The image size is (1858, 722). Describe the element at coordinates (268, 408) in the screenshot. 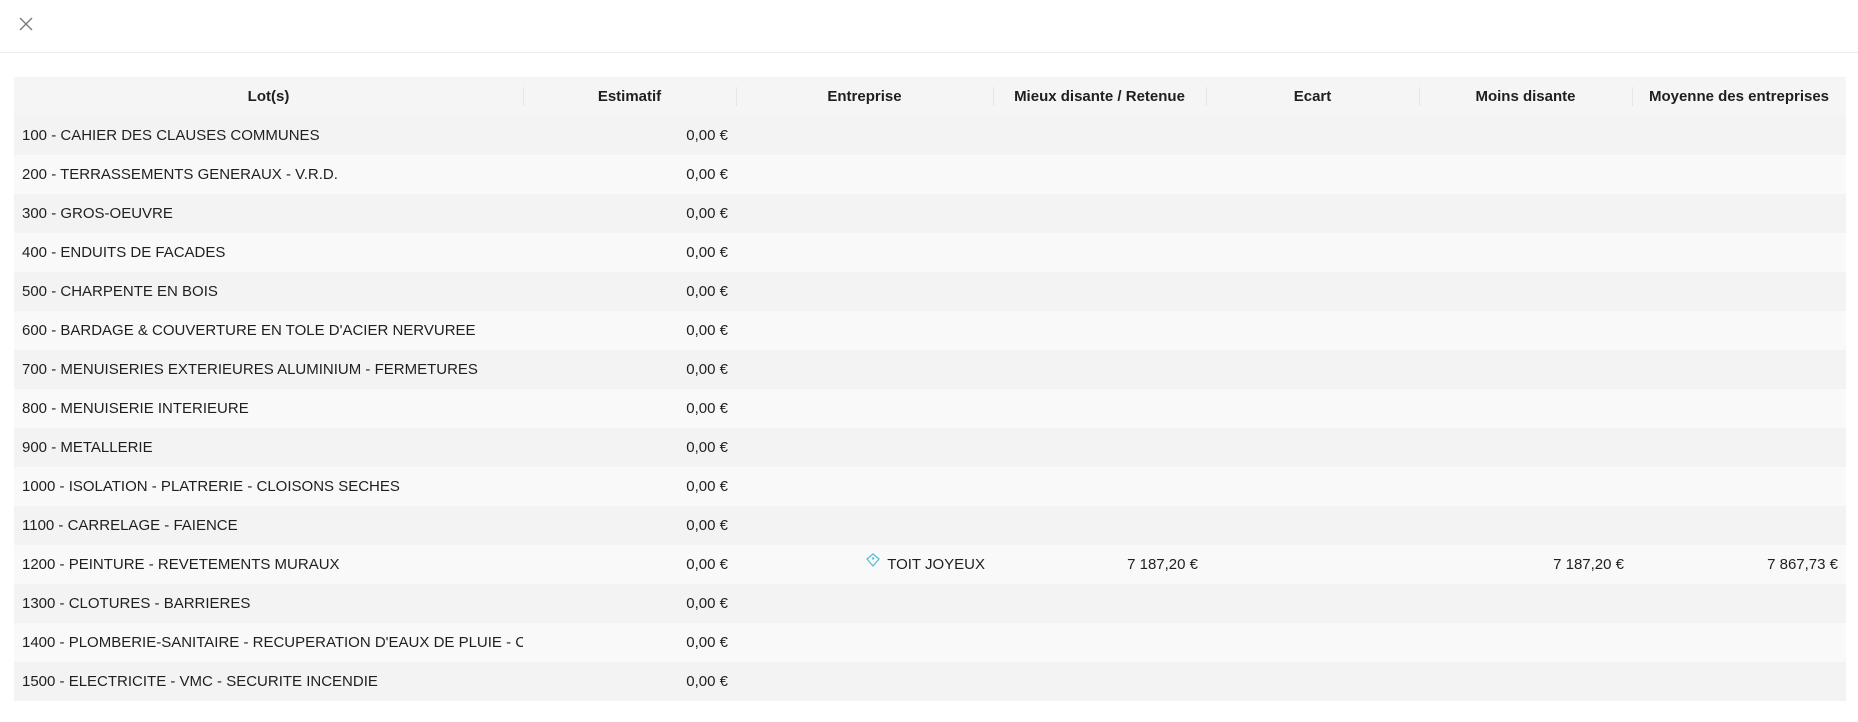

I see `lot-cell: 800 - MENUISERIE INTERIEURE` at that location.